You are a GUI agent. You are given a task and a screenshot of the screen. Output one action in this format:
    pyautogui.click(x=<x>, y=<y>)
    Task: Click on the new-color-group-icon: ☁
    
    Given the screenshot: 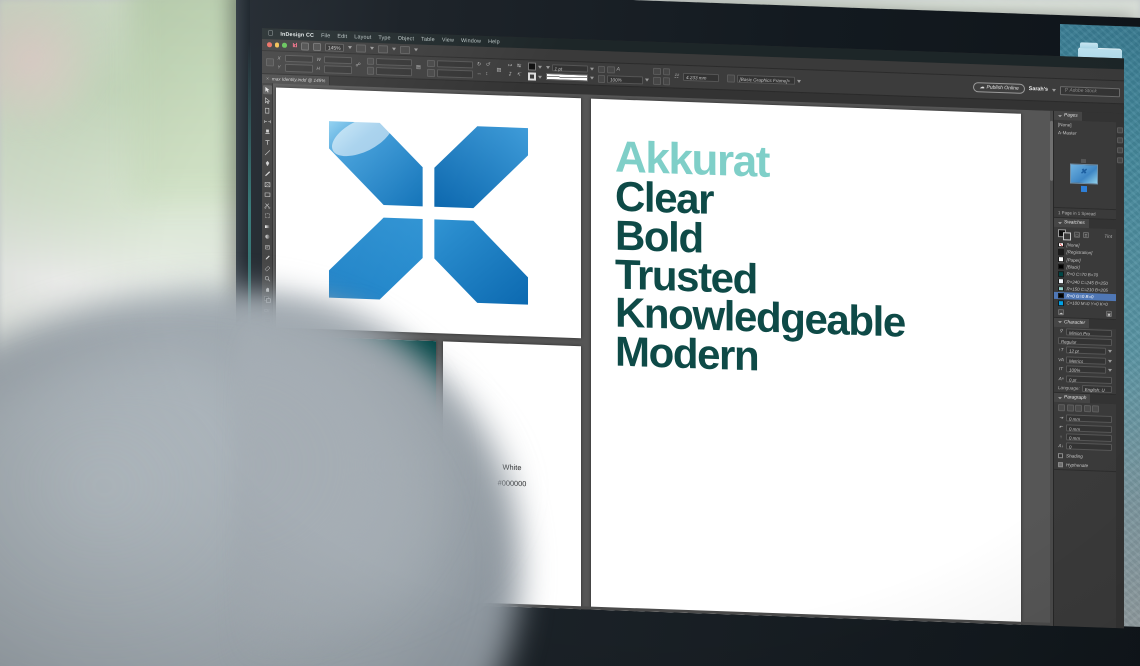 What is the action you would take?
    pyautogui.click(x=1061, y=311)
    